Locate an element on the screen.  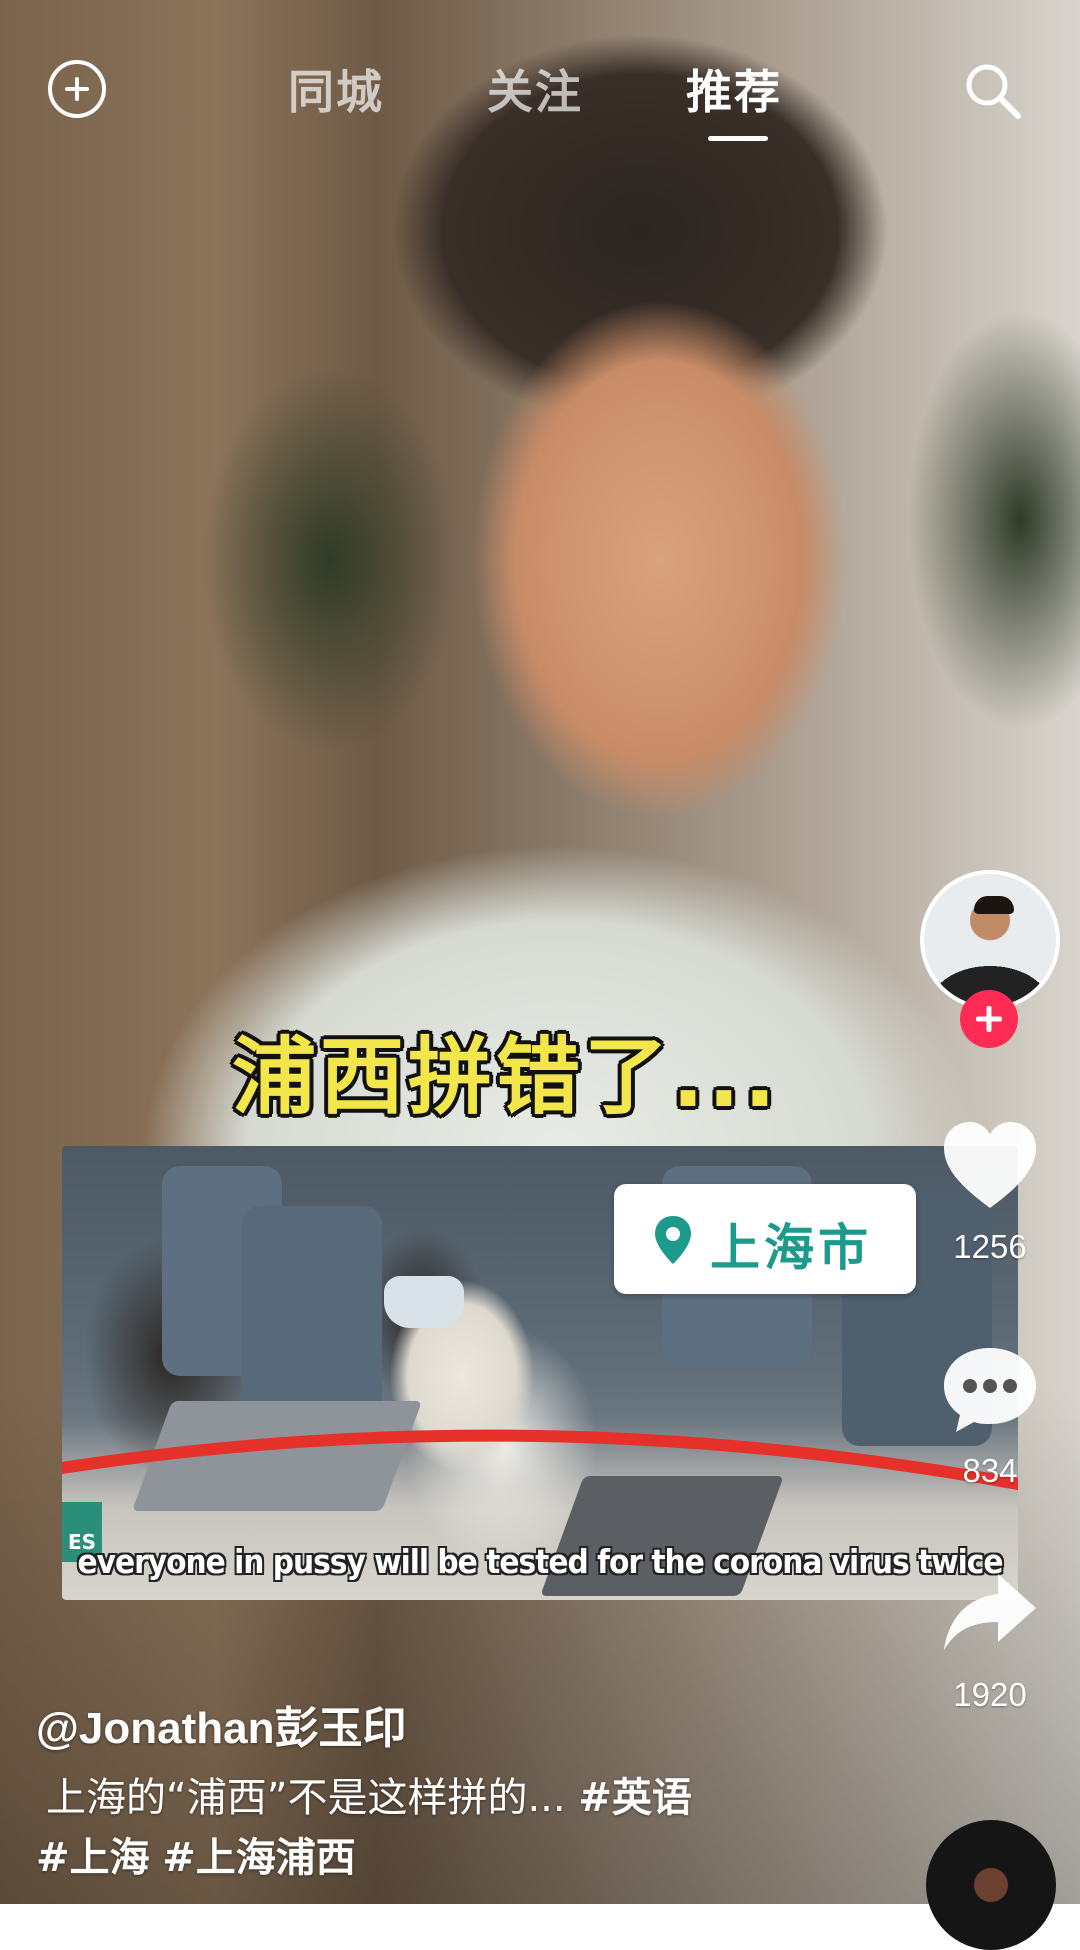
tab-recommended: 推荐 is located at coordinates (734, 89).